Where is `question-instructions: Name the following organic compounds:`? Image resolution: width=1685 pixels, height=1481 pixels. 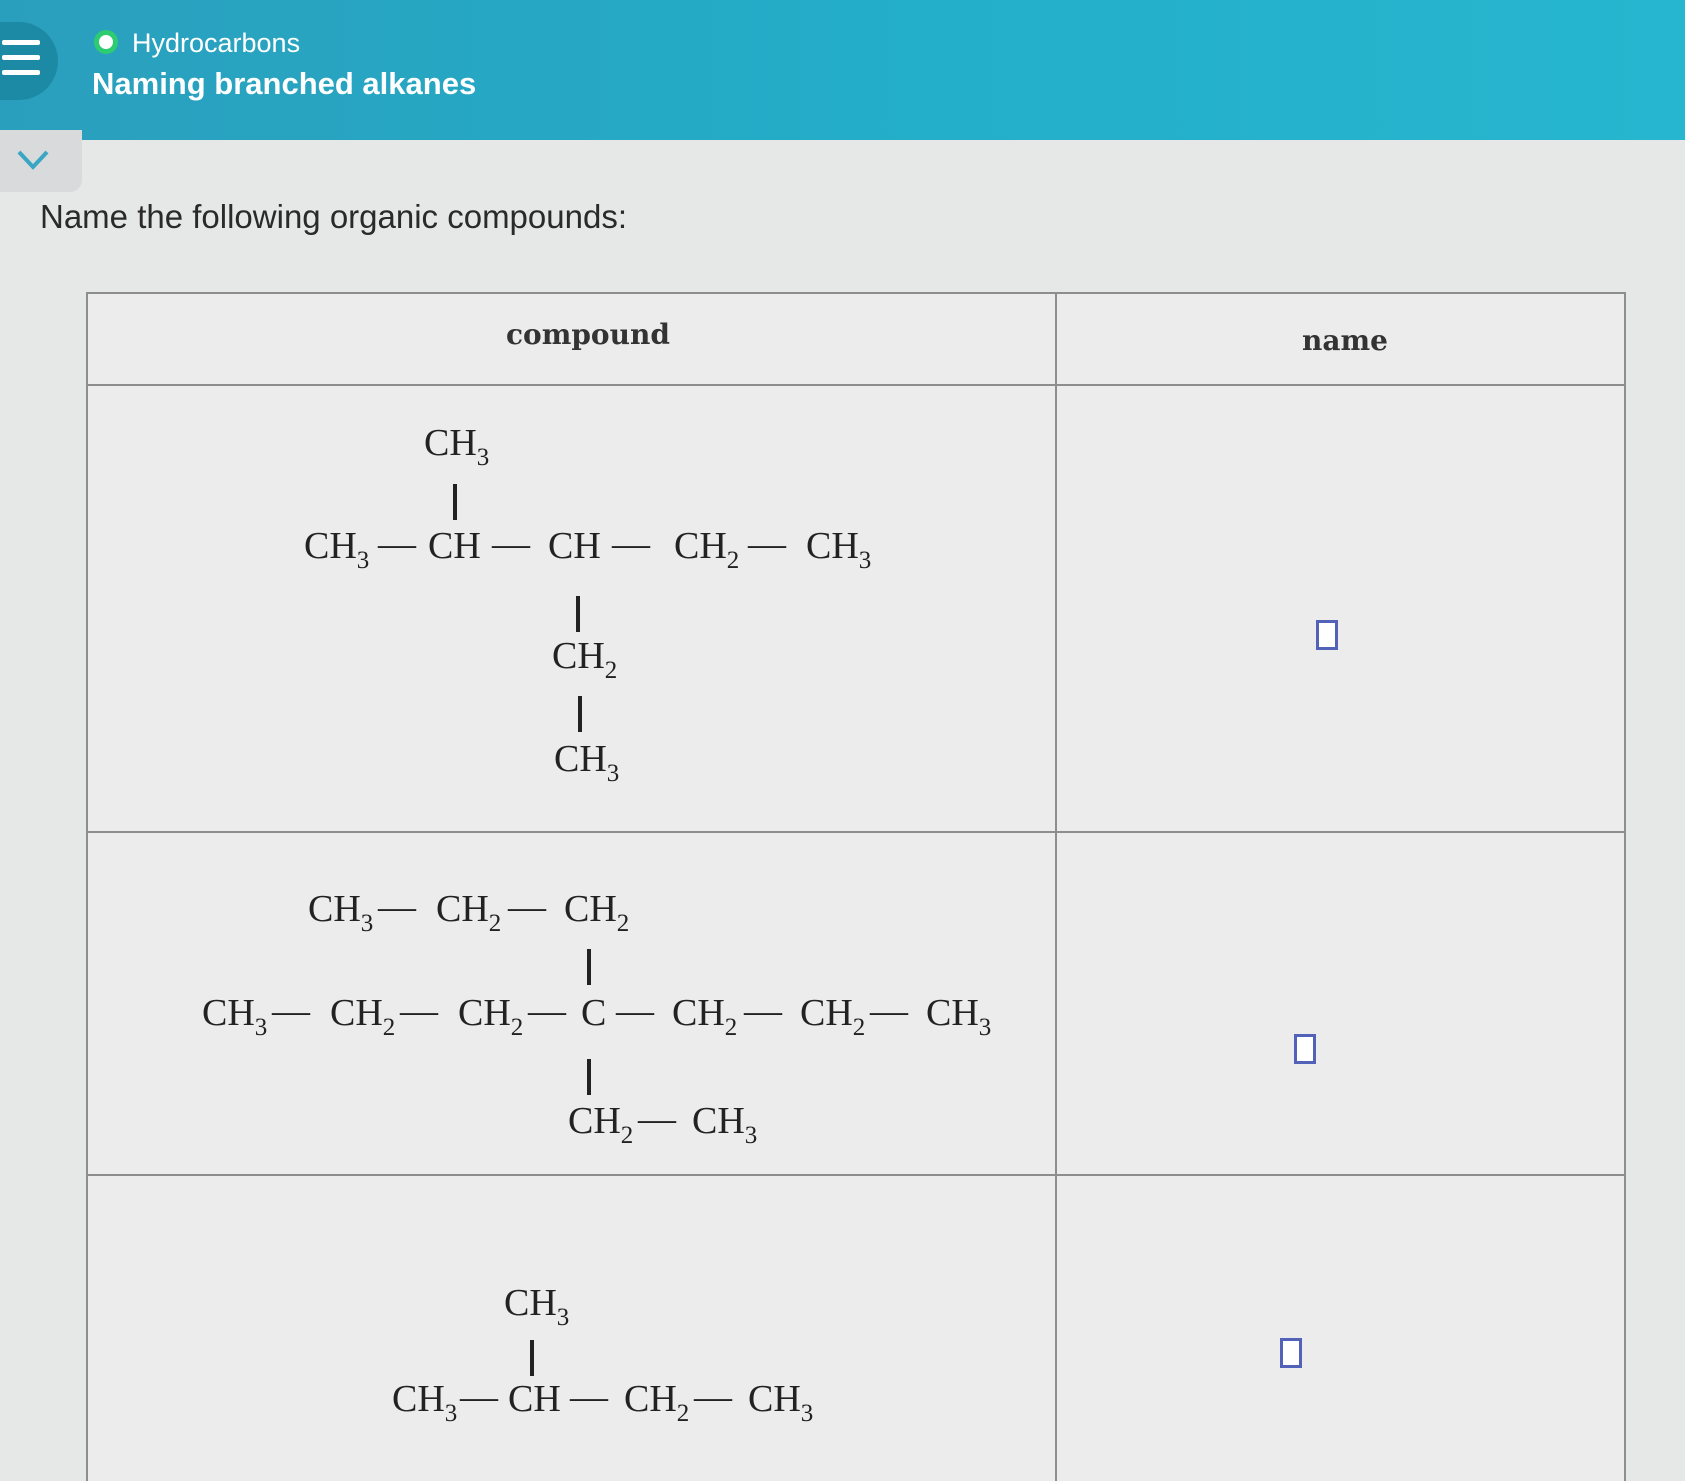 question-instructions: Name the following organic compounds: is located at coordinates (333, 216).